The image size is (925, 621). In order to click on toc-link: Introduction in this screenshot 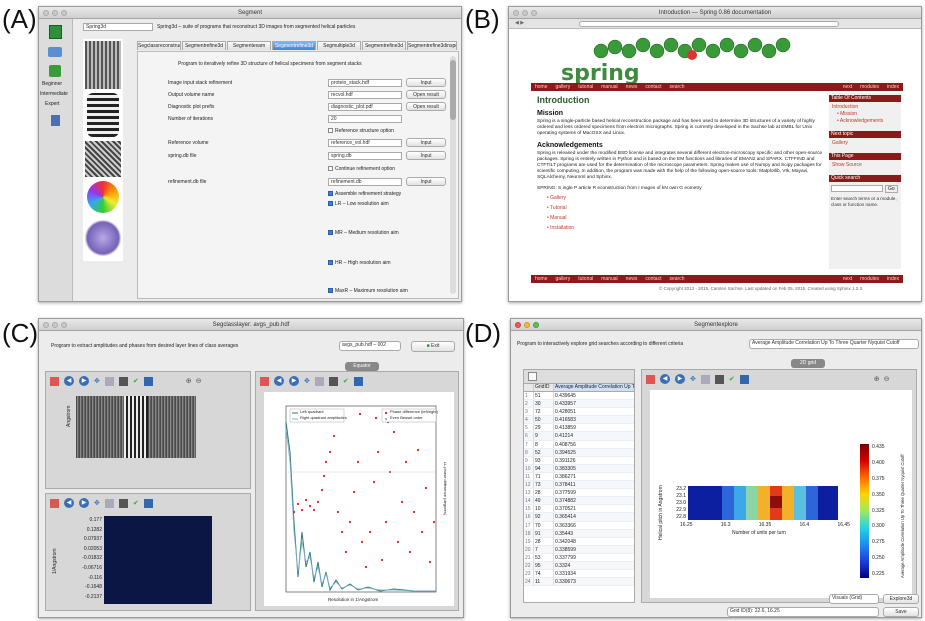, I will do `click(865, 107)`.